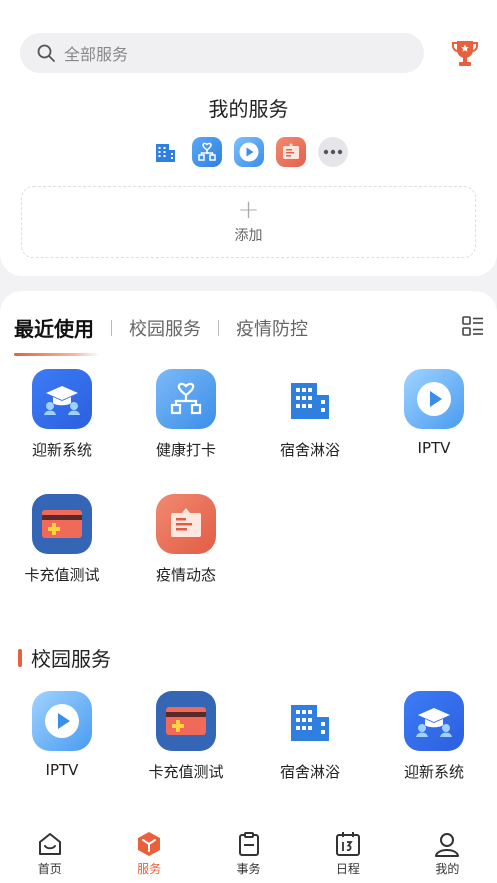  I want to click on nav-home: 首页, so click(49, 851).